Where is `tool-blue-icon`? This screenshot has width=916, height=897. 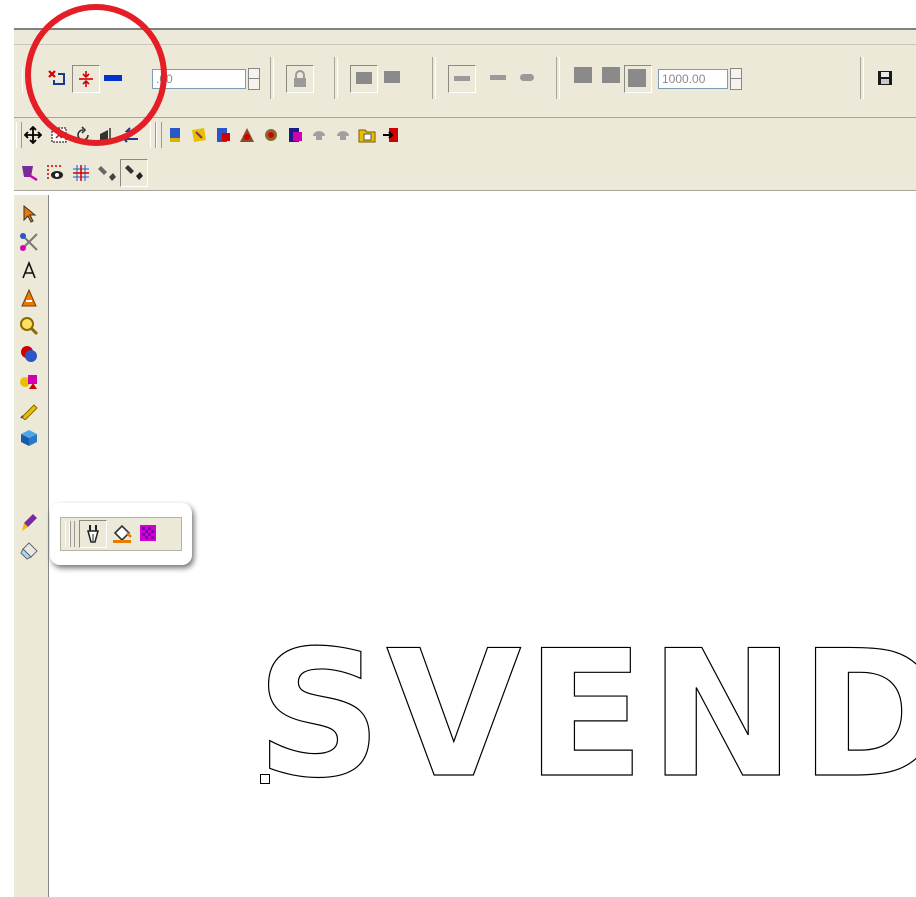 tool-blue-icon is located at coordinates (175, 135).